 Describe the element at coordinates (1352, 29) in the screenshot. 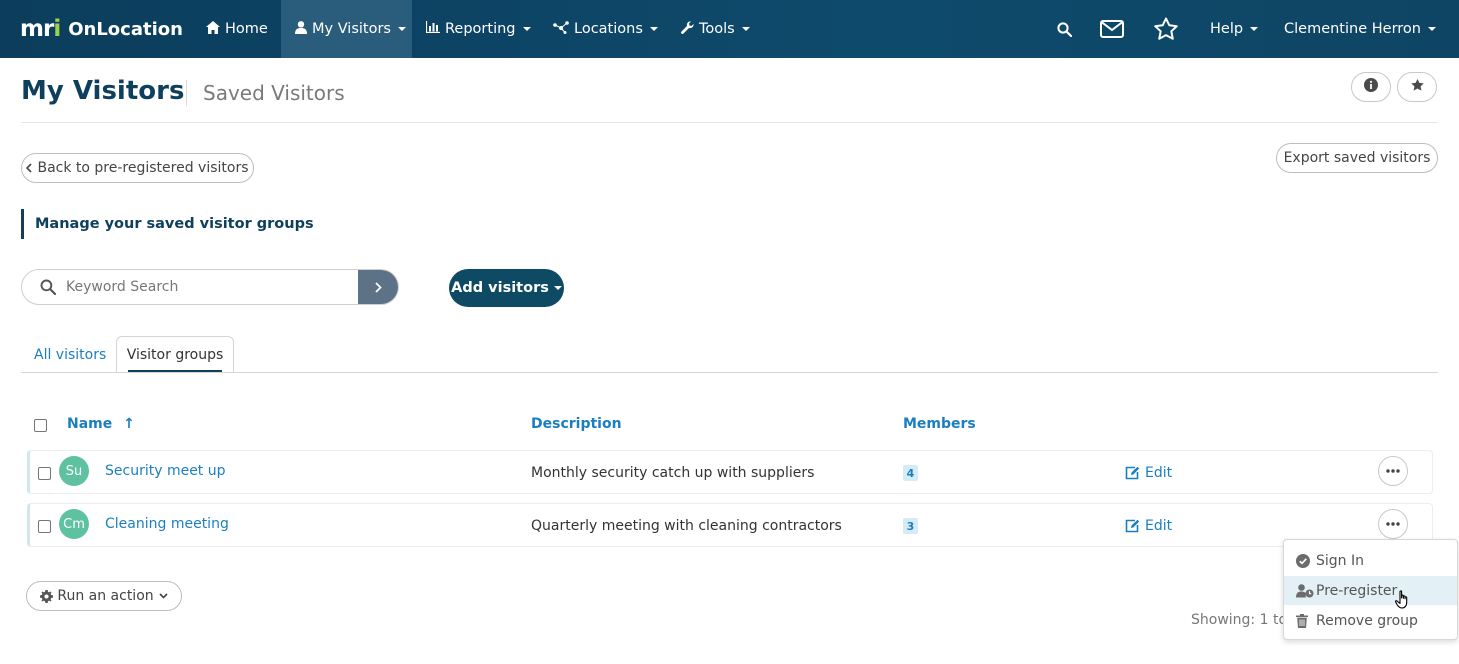

I see `user-name: Clementine Herron` at that location.